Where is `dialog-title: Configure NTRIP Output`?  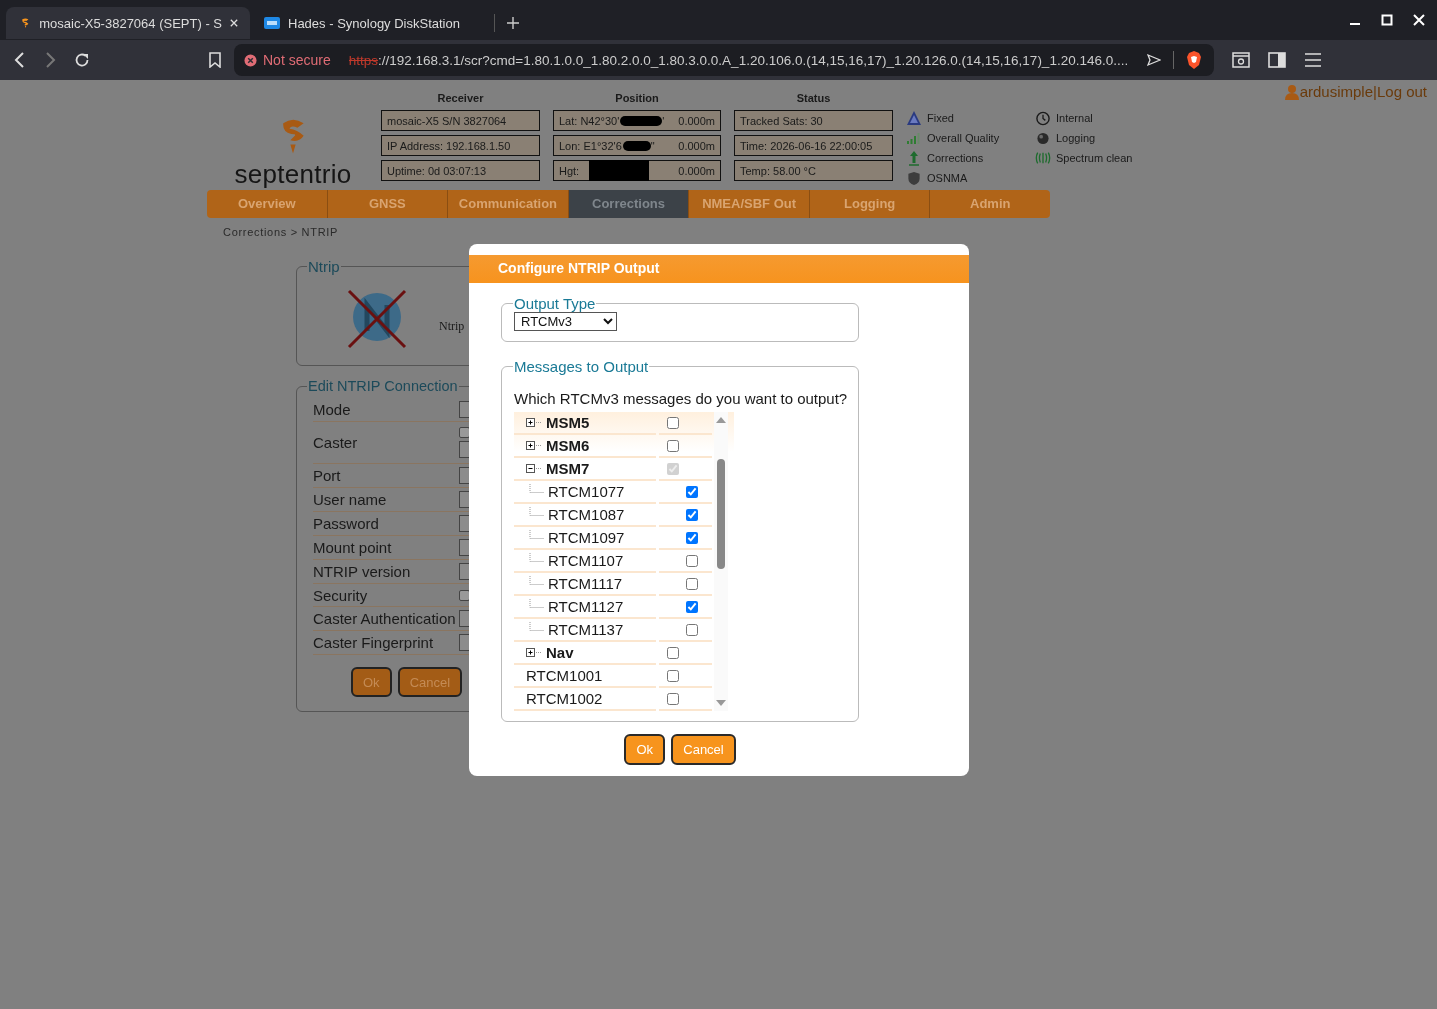
dialog-title: Configure NTRIP Output is located at coordinates (719, 269).